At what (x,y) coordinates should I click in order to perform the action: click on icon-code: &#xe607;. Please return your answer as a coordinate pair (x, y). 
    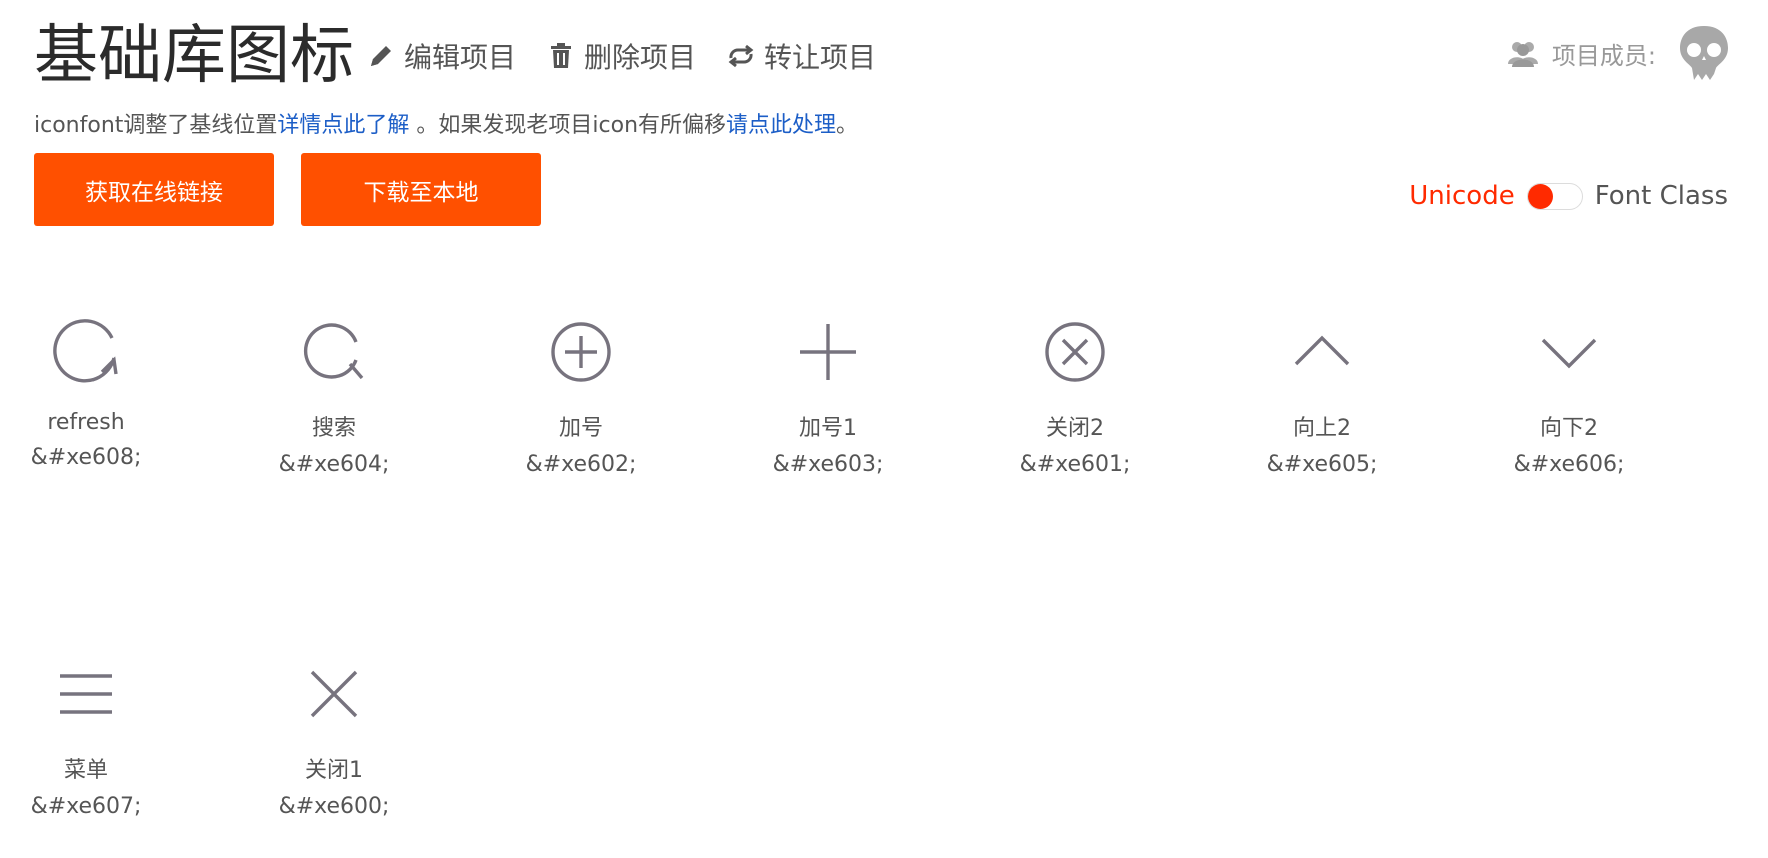
    Looking at the image, I should click on (86, 806).